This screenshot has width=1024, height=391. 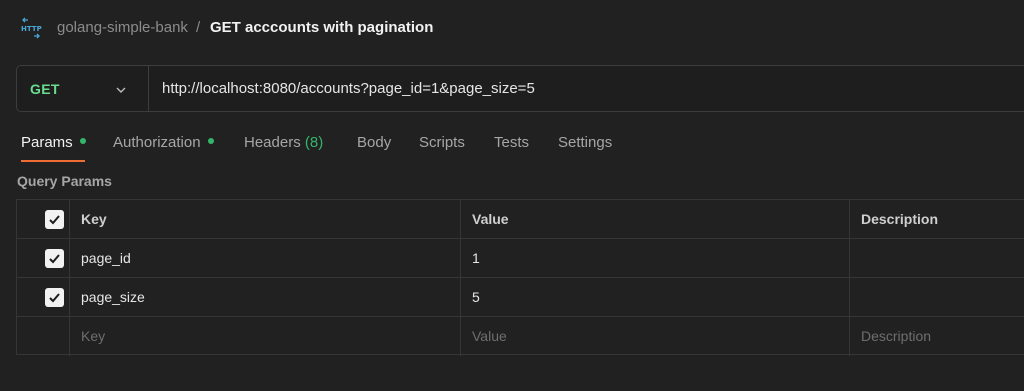 I want to click on breadcrumb-collection: golang-simple-bank, so click(x=122, y=27).